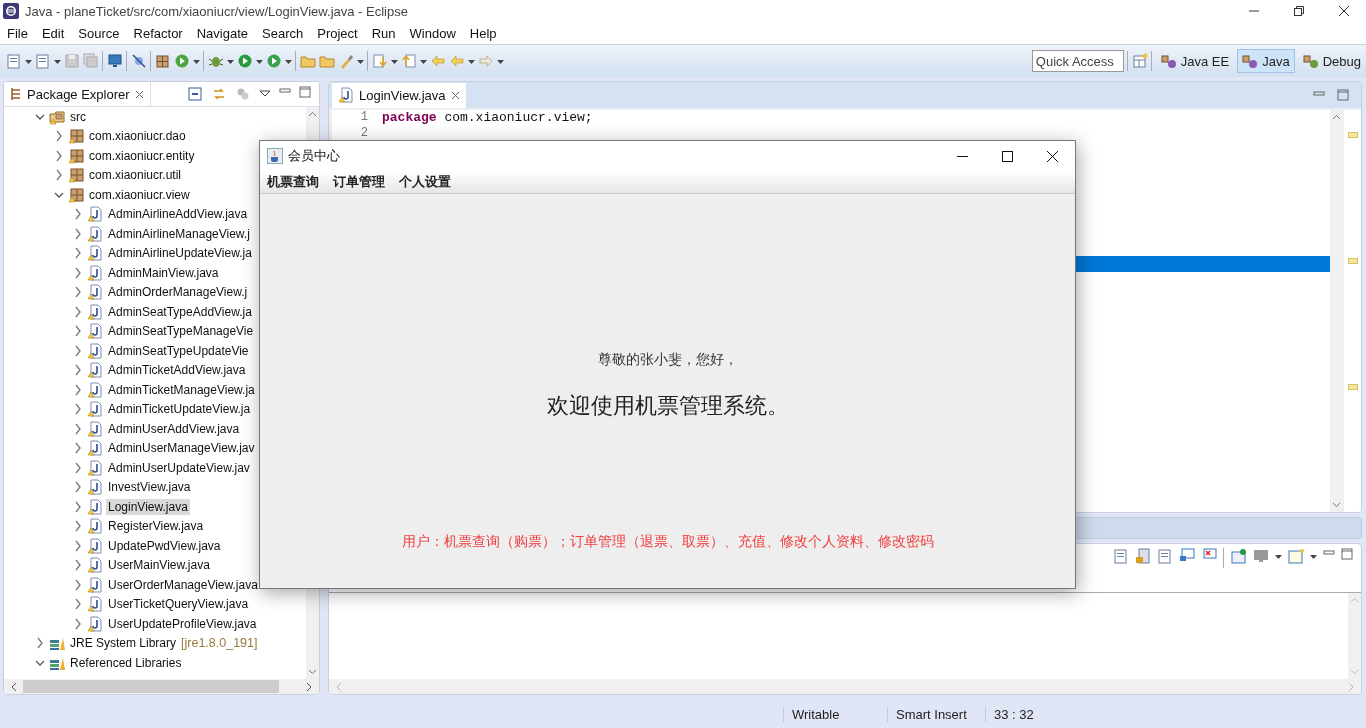 The image size is (1366, 728). I want to click on perspective-button: Debug, so click(1331, 61).